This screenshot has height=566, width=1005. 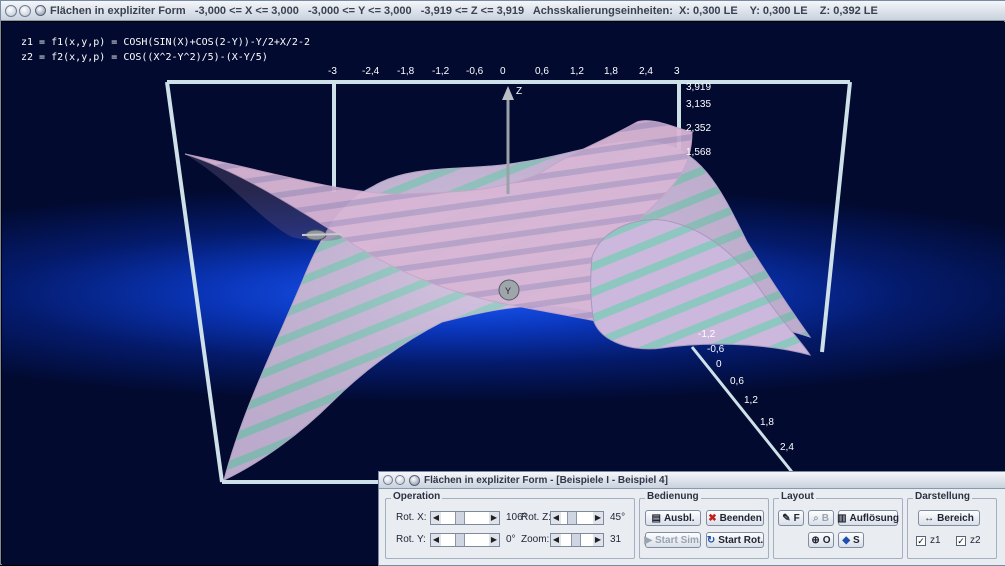 I want to click on ausbl-button: ▤ Ausbl., so click(x=673, y=518).